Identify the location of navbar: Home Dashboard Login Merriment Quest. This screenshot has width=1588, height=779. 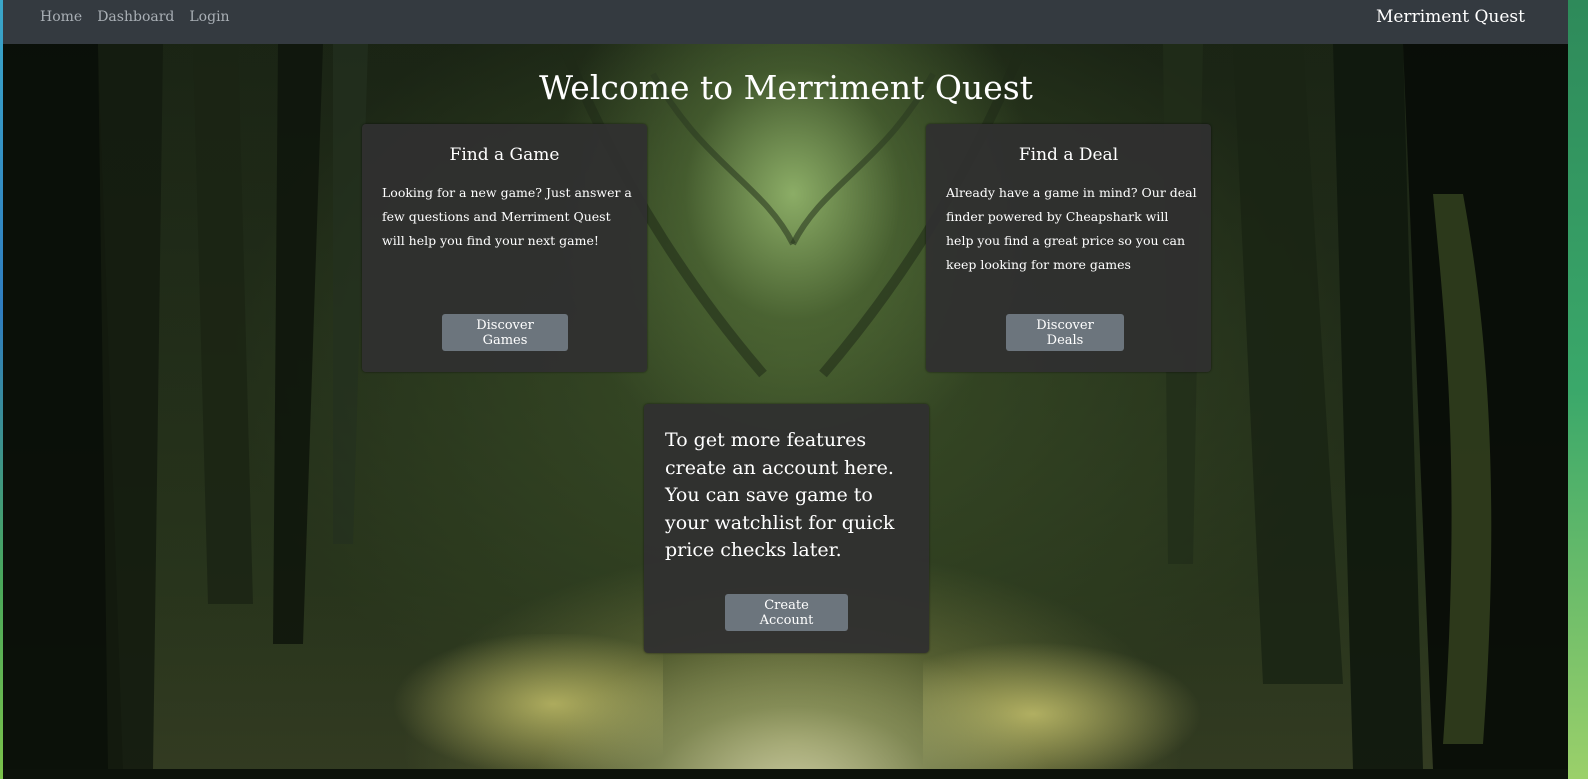
(785, 22).